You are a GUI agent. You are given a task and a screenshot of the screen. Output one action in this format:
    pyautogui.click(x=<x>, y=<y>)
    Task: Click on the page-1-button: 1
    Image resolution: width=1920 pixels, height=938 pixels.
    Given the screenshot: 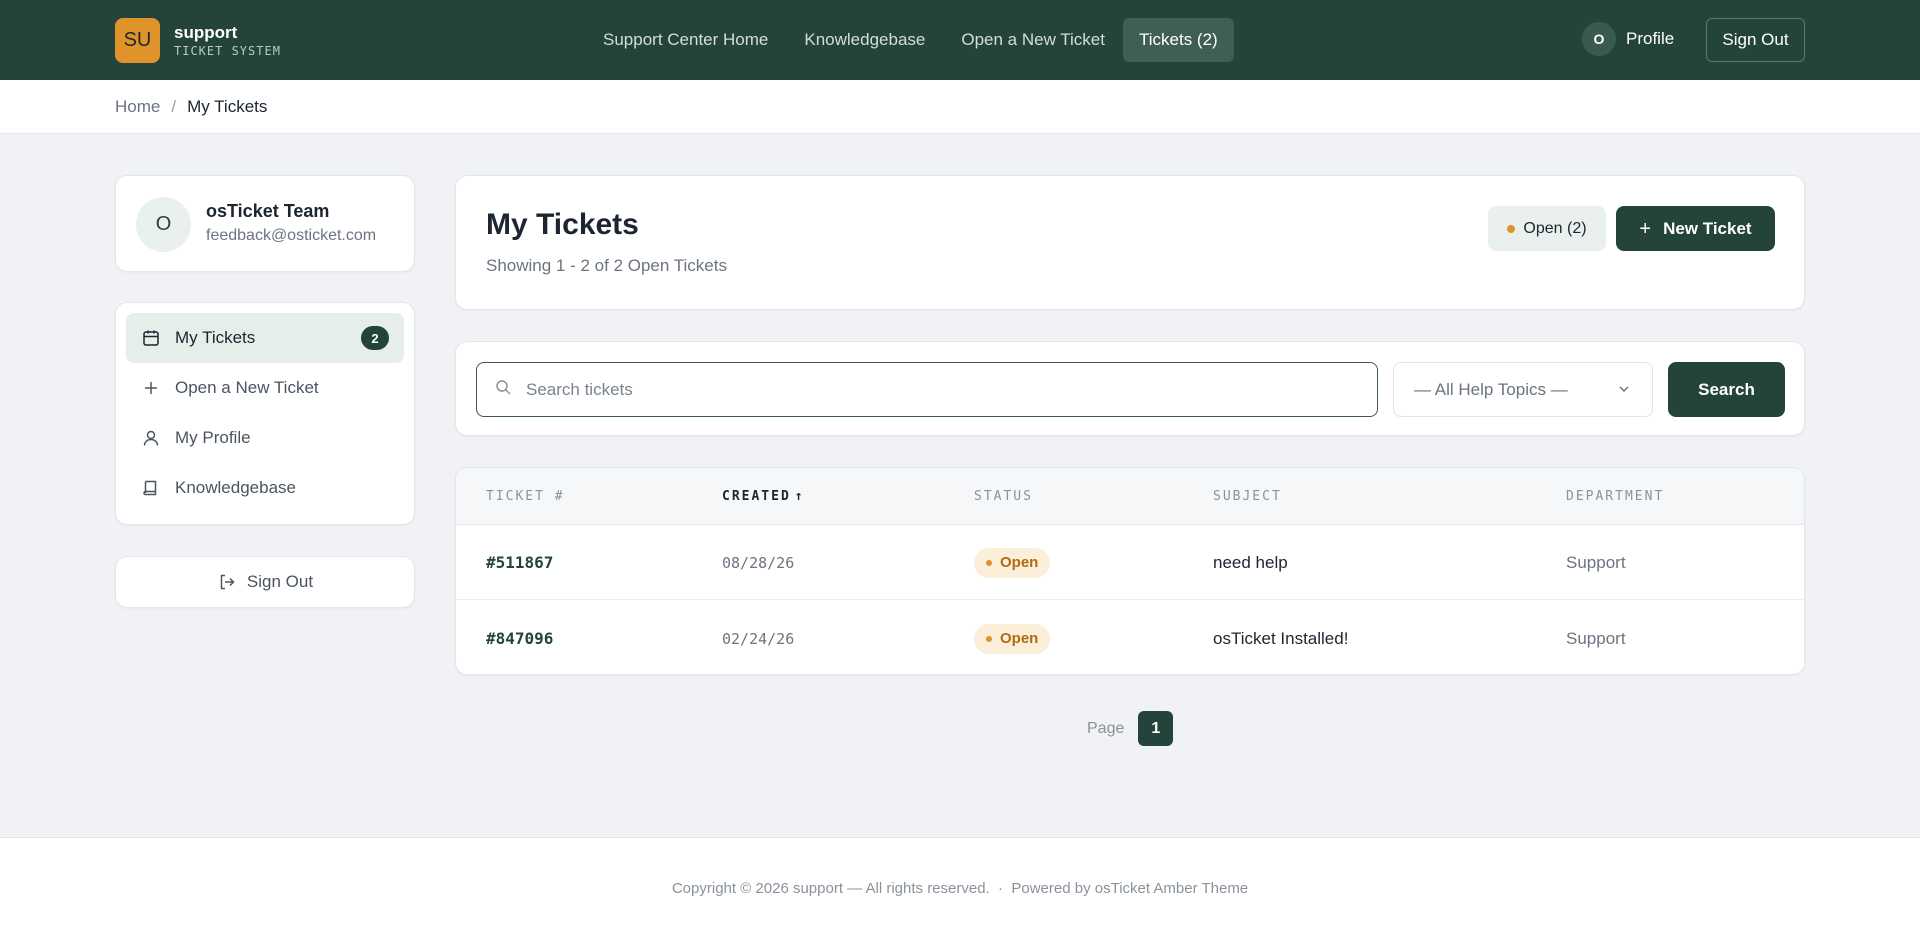 What is the action you would take?
    pyautogui.click(x=1156, y=728)
    